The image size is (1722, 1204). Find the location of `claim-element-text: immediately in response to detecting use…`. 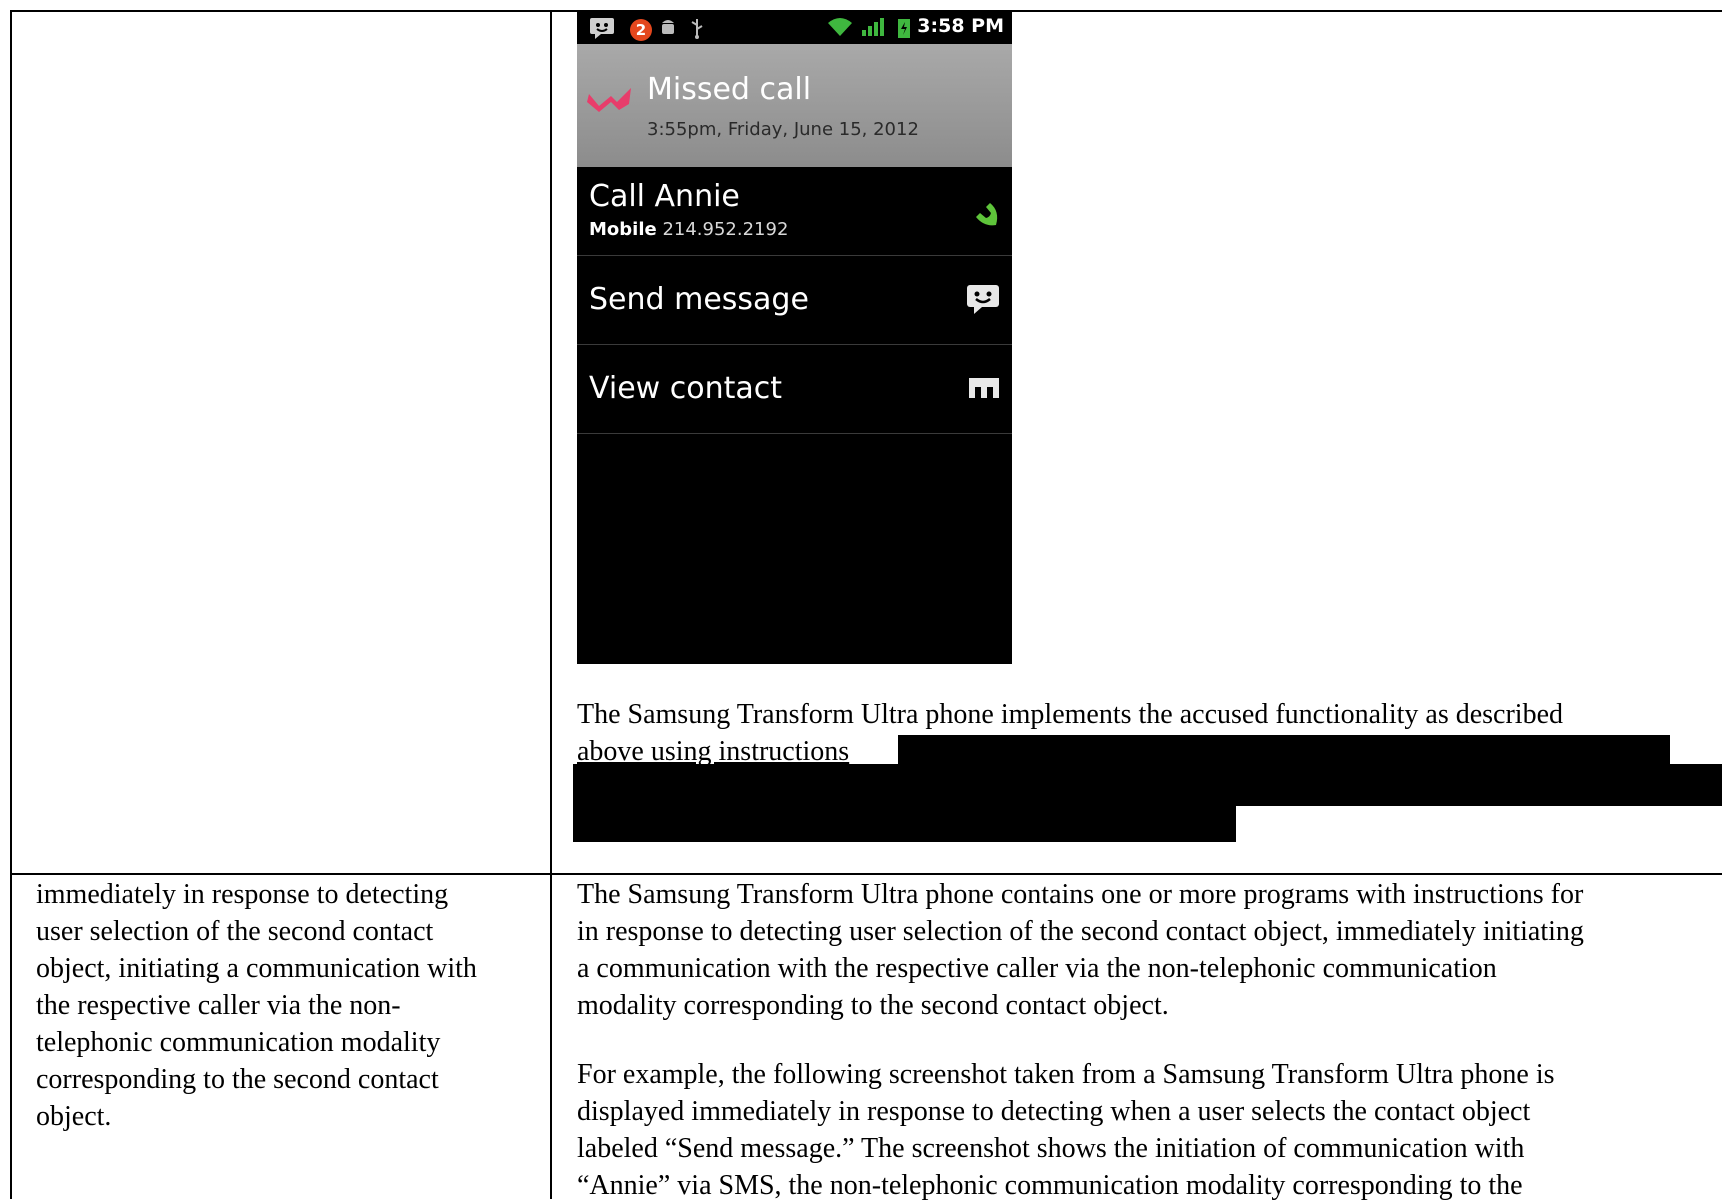

claim-element-text: immediately in response to detecting use… is located at coordinates (291, 1005).